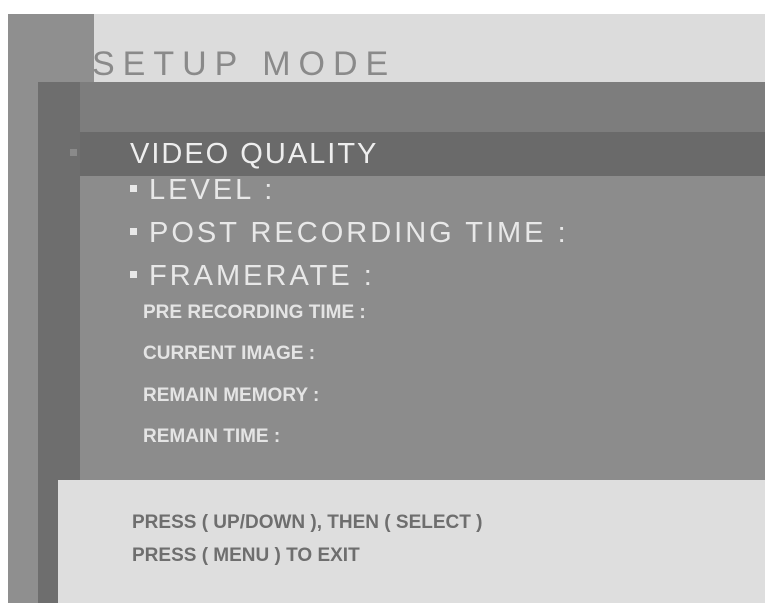 This screenshot has height=603, width=765. What do you see at coordinates (229, 354) in the screenshot?
I see `menu-item-current-image: CURRENT IMAGE :` at bounding box center [229, 354].